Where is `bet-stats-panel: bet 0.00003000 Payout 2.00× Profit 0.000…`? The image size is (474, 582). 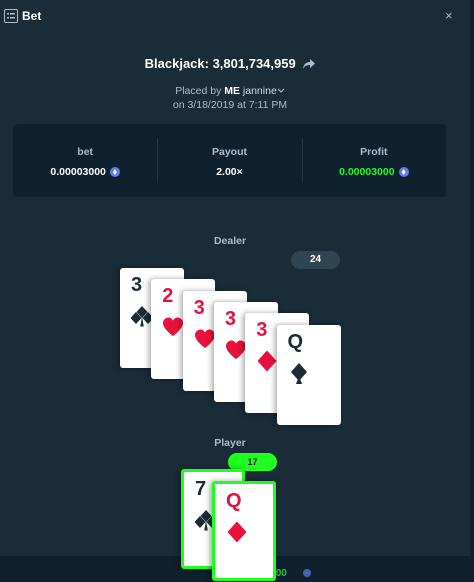 bet-stats-panel: bet 0.00003000 Payout 2.00× Profit 0.000… is located at coordinates (229, 160).